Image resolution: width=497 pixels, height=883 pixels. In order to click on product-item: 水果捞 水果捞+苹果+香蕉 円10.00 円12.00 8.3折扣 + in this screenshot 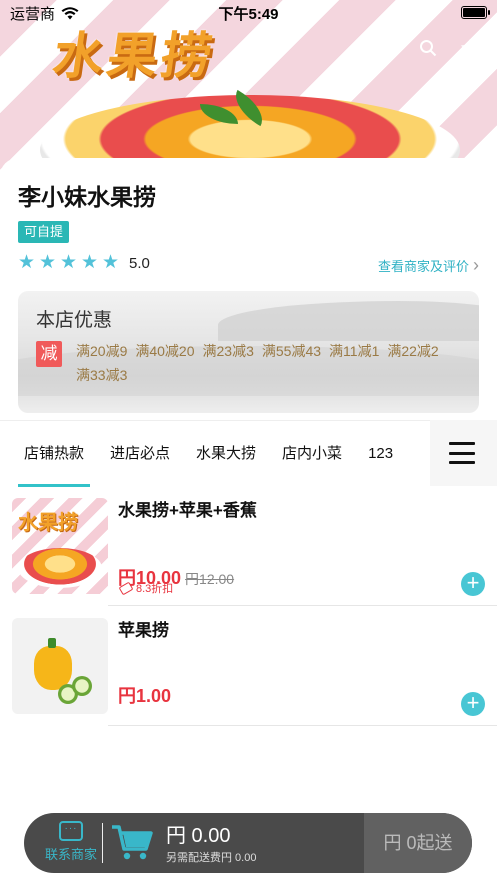, I will do `click(248, 548)`.